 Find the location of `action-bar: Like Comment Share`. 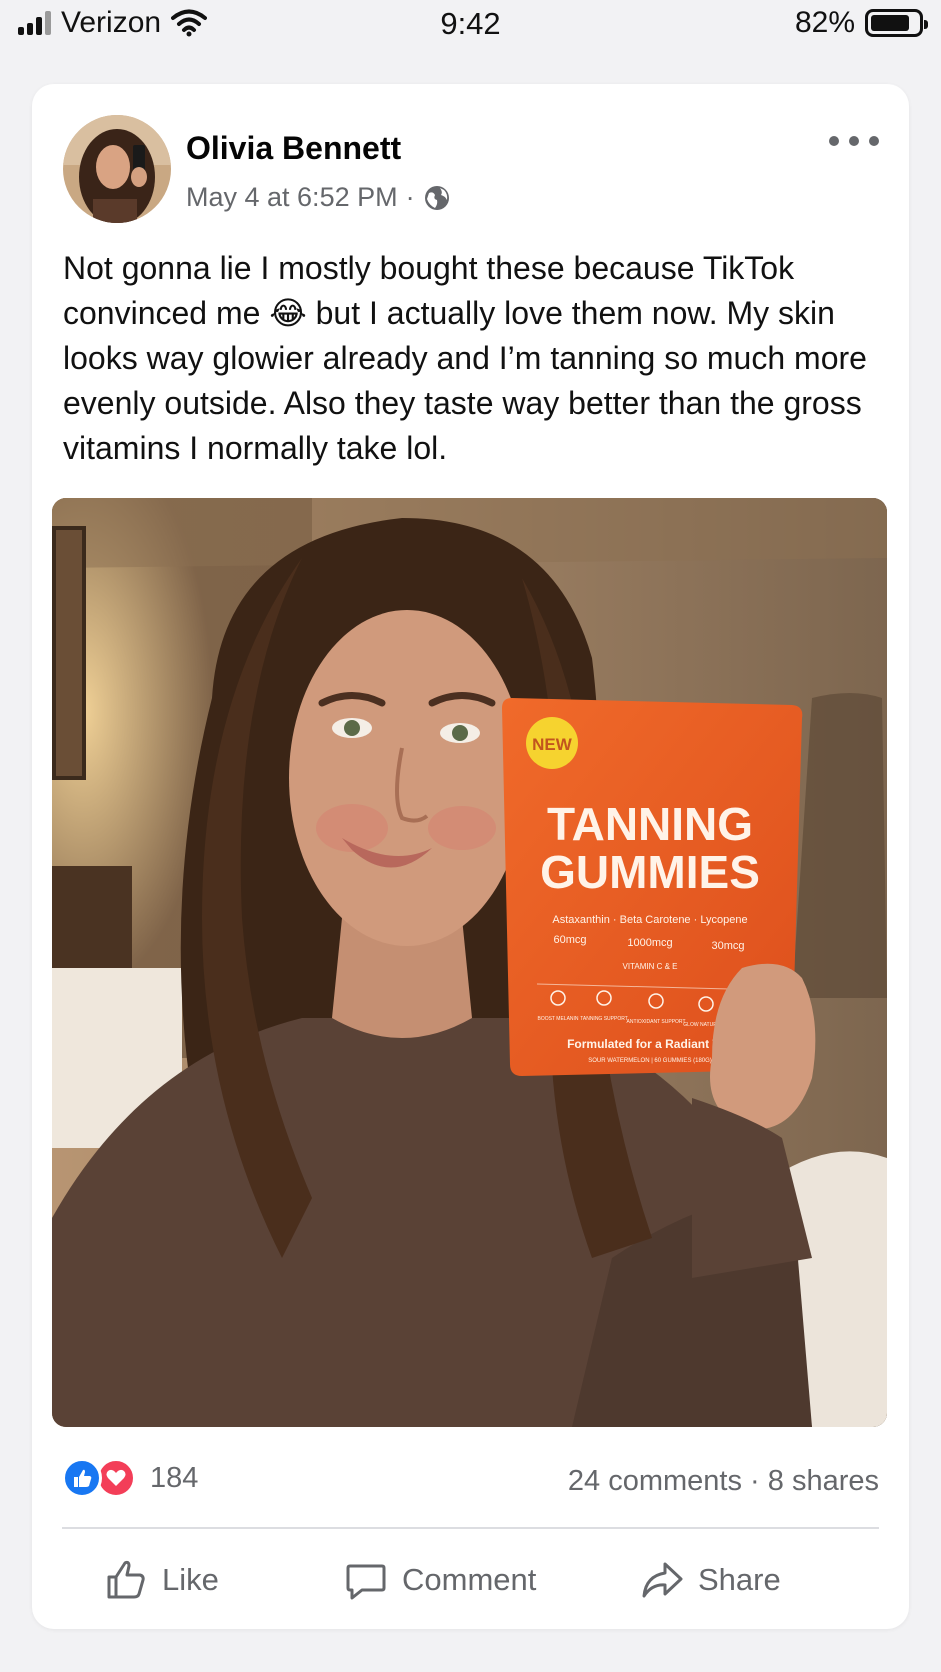

action-bar: Like Comment Share is located at coordinates (470, 1580).